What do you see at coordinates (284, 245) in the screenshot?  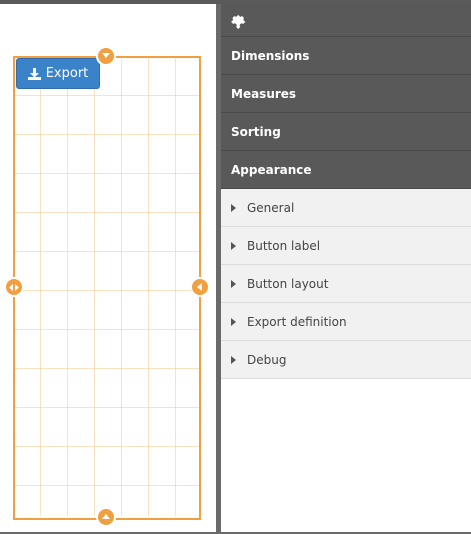 I see `item-label: Button label` at bounding box center [284, 245].